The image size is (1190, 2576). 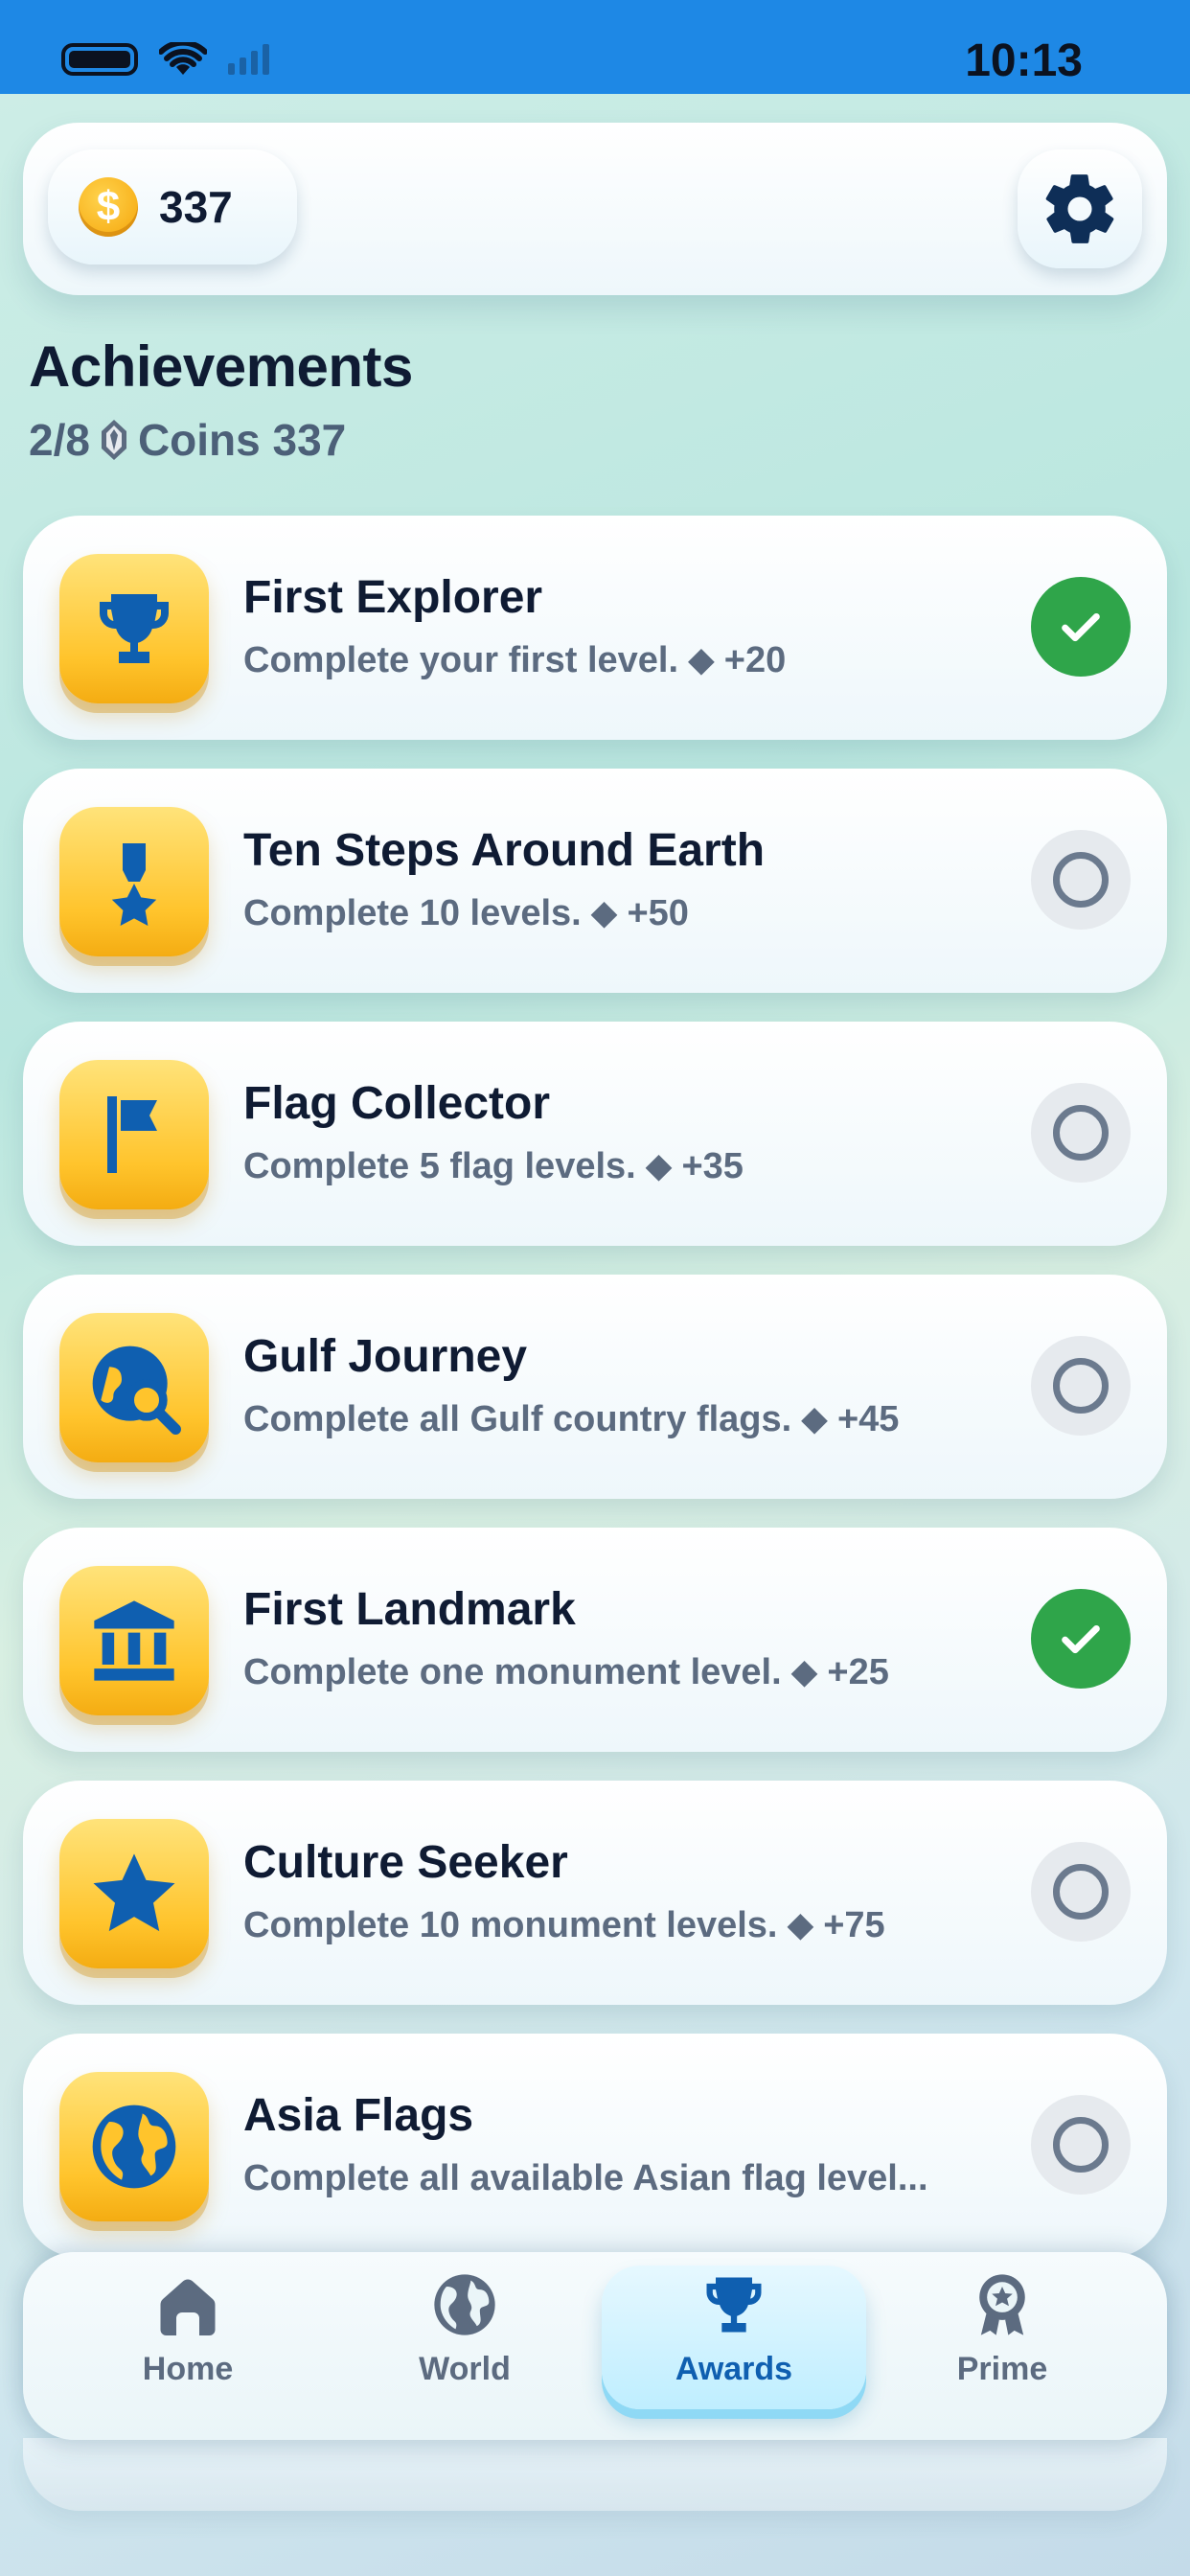 I want to click on achievement-desc: Complete all Gulf country flags. ⬥ +45, so click(x=572, y=1419).